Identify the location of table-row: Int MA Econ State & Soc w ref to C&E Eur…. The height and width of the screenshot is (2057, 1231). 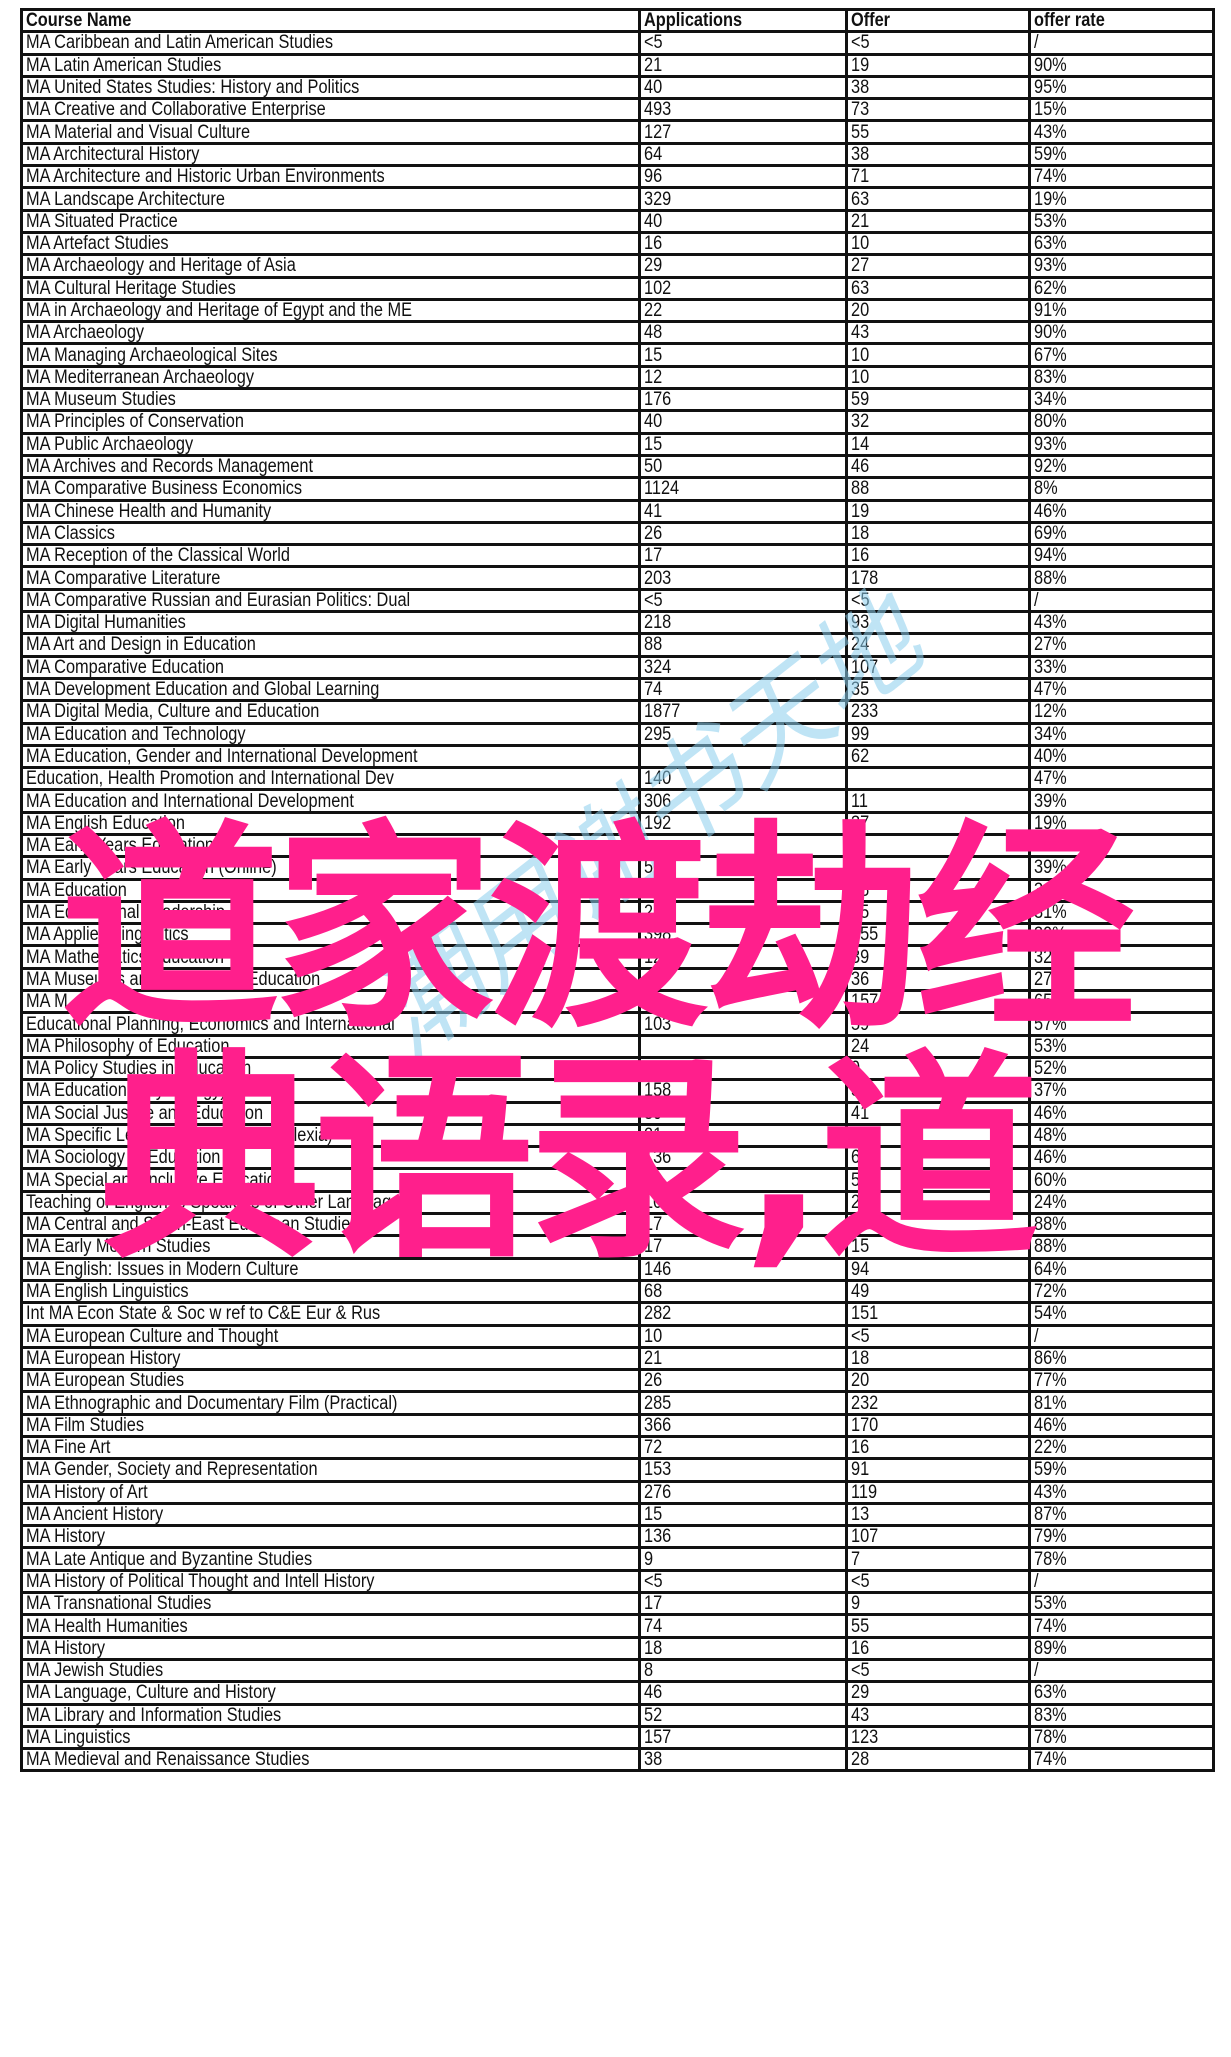
(617, 1314).